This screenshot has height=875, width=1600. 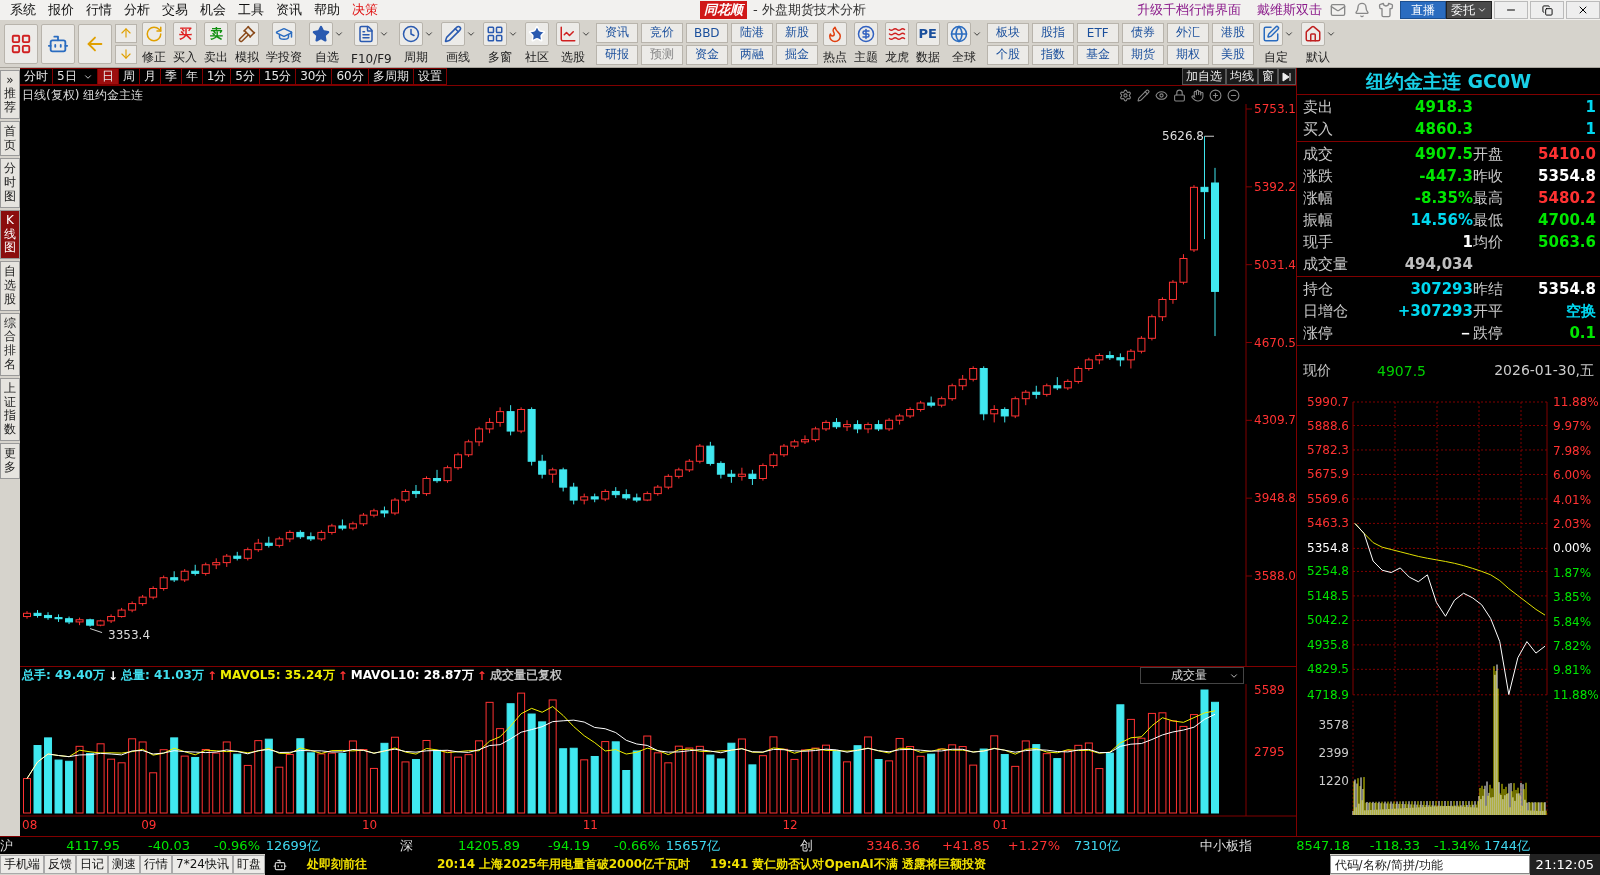 I want to click on index-change: -40.03, so click(x=168, y=845).